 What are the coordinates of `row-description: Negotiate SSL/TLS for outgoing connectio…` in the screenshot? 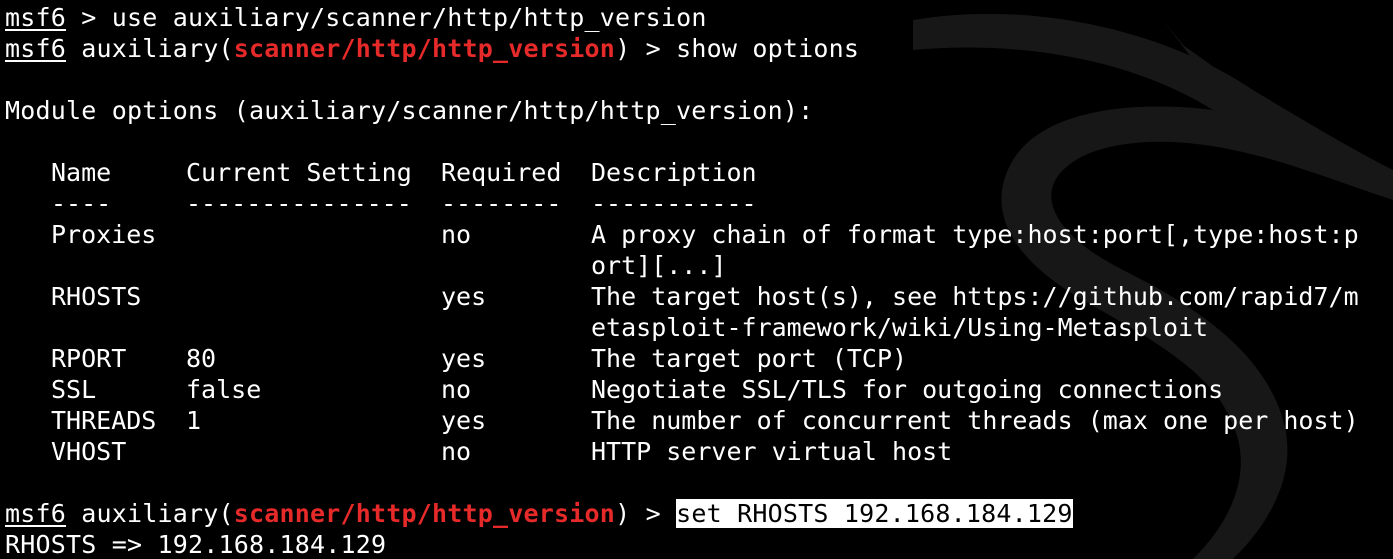 It's located at (907, 389).